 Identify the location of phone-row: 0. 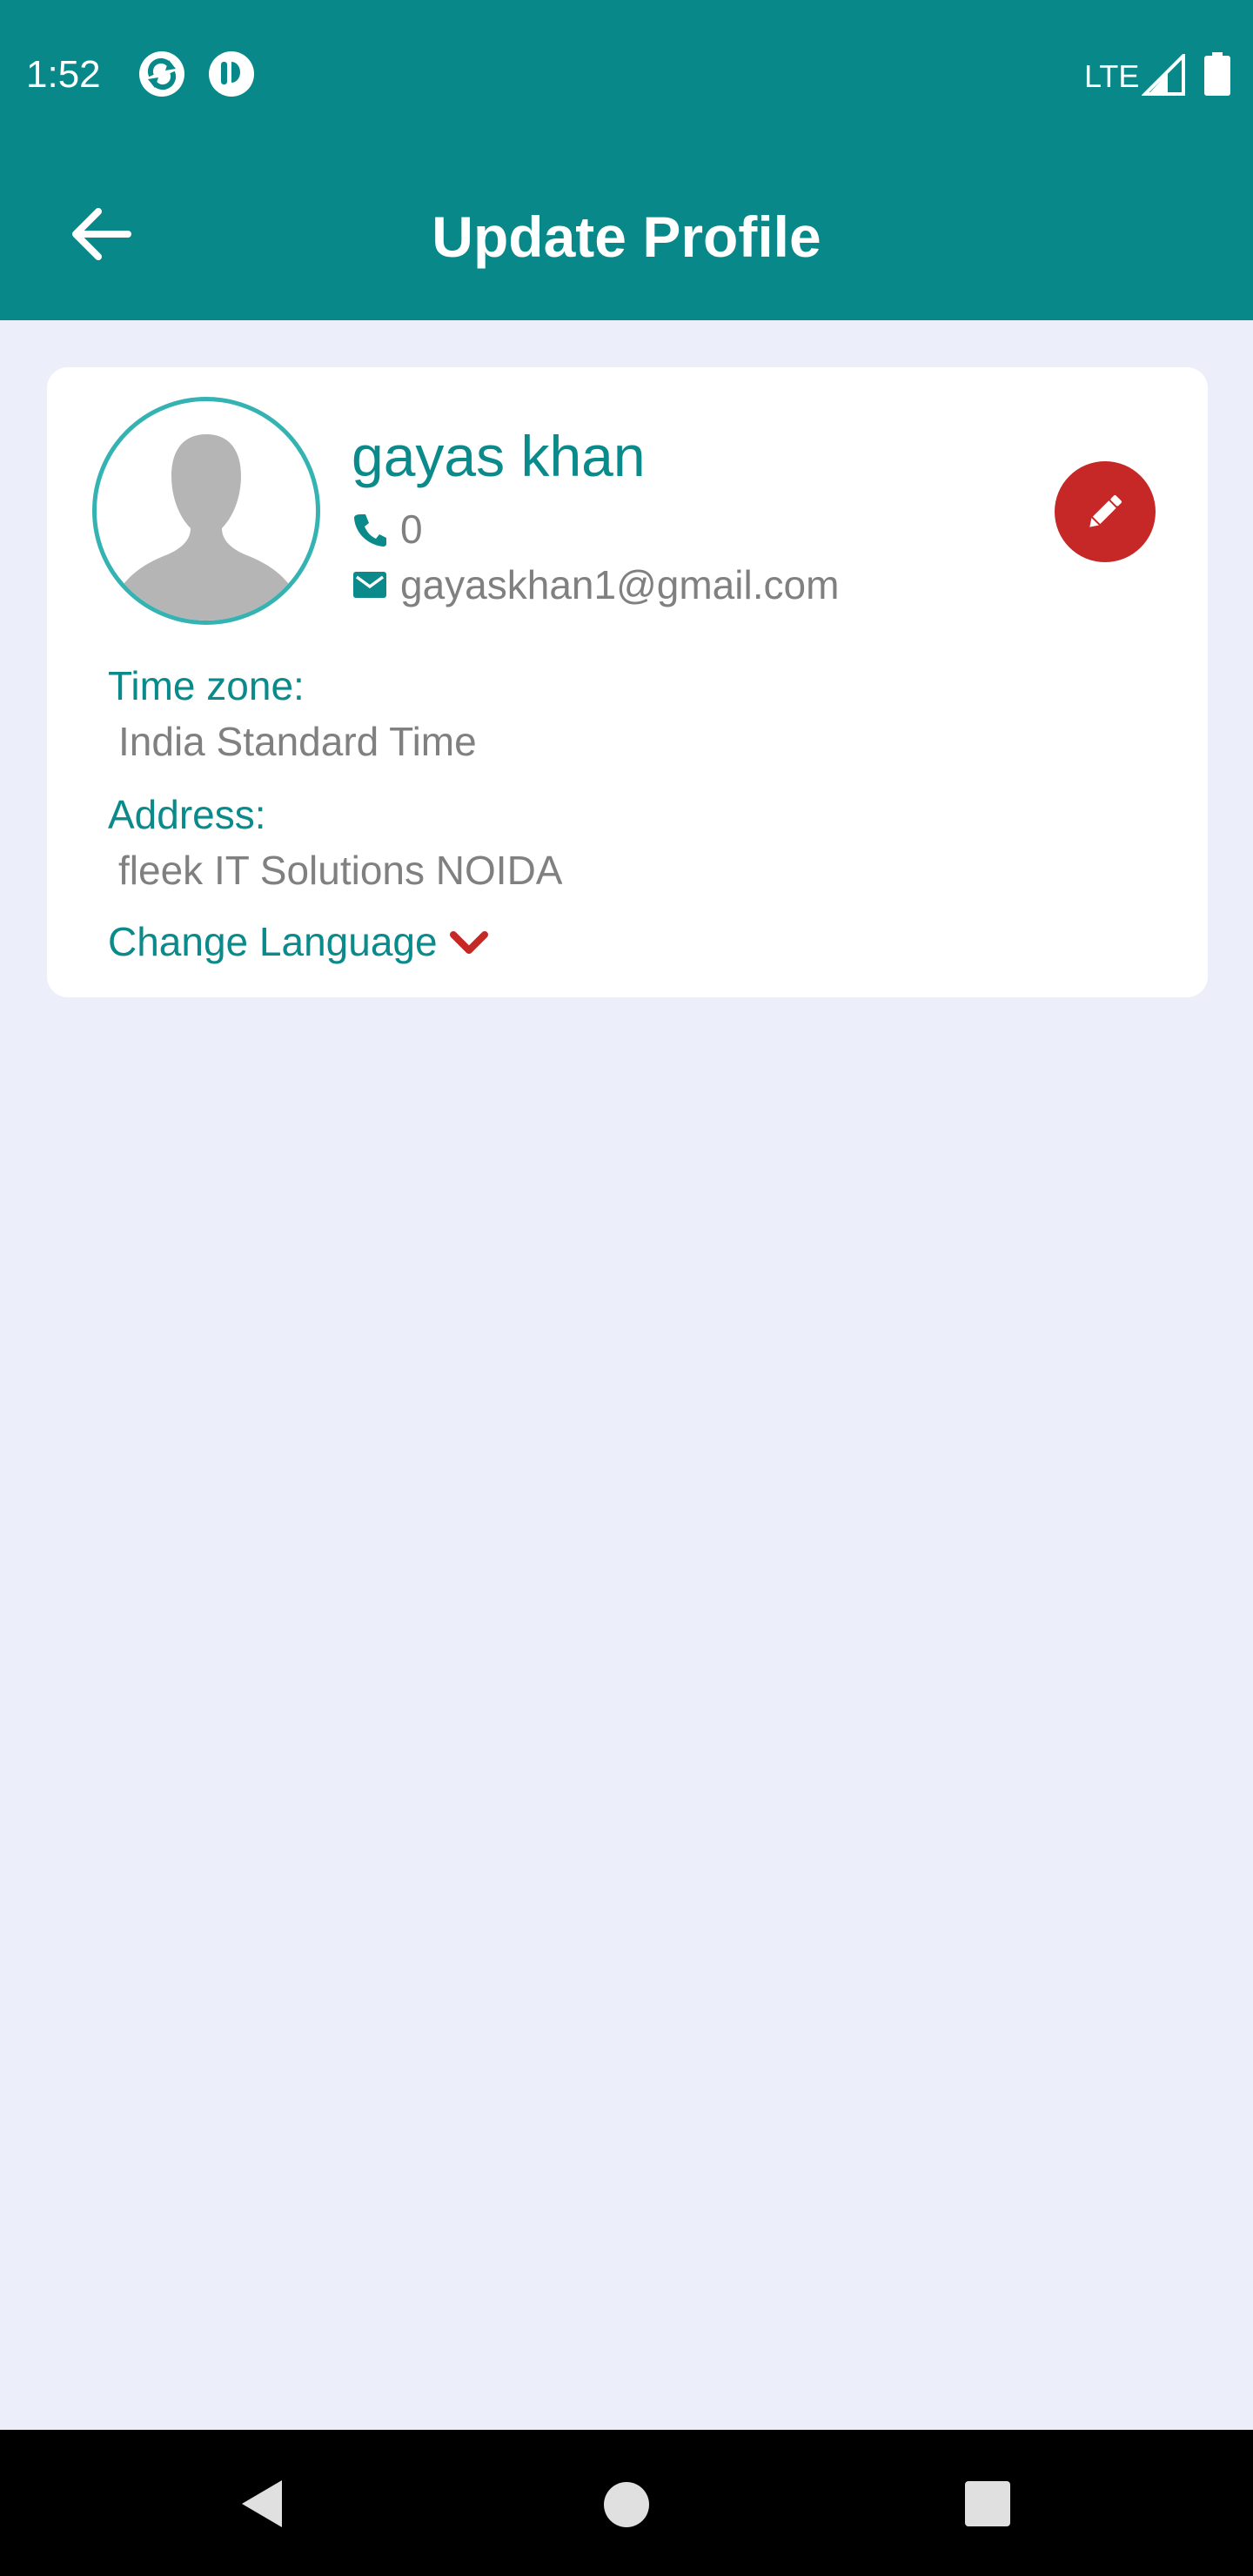
(387, 529).